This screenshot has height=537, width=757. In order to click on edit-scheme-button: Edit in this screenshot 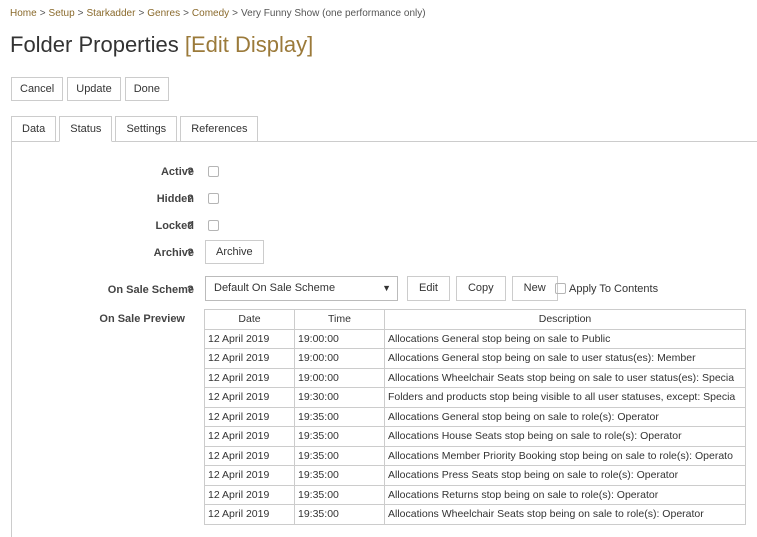, I will do `click(428, 288)`.